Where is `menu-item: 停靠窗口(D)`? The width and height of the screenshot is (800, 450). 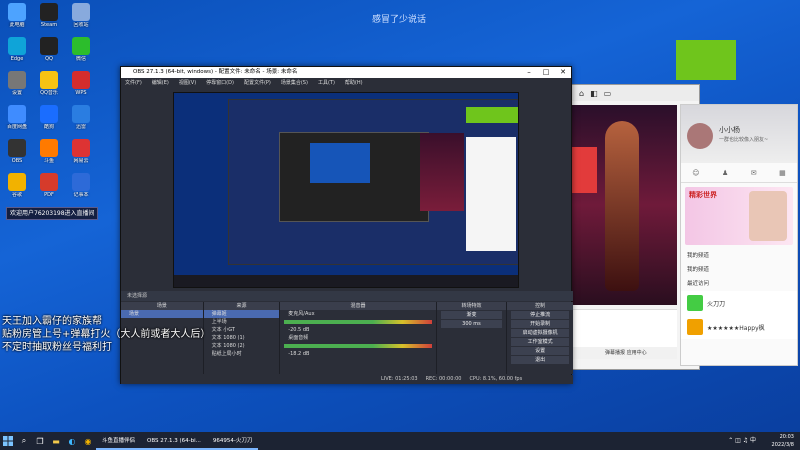
menu-item: 停靠窗口(D) is located at coordinates (220, 83).